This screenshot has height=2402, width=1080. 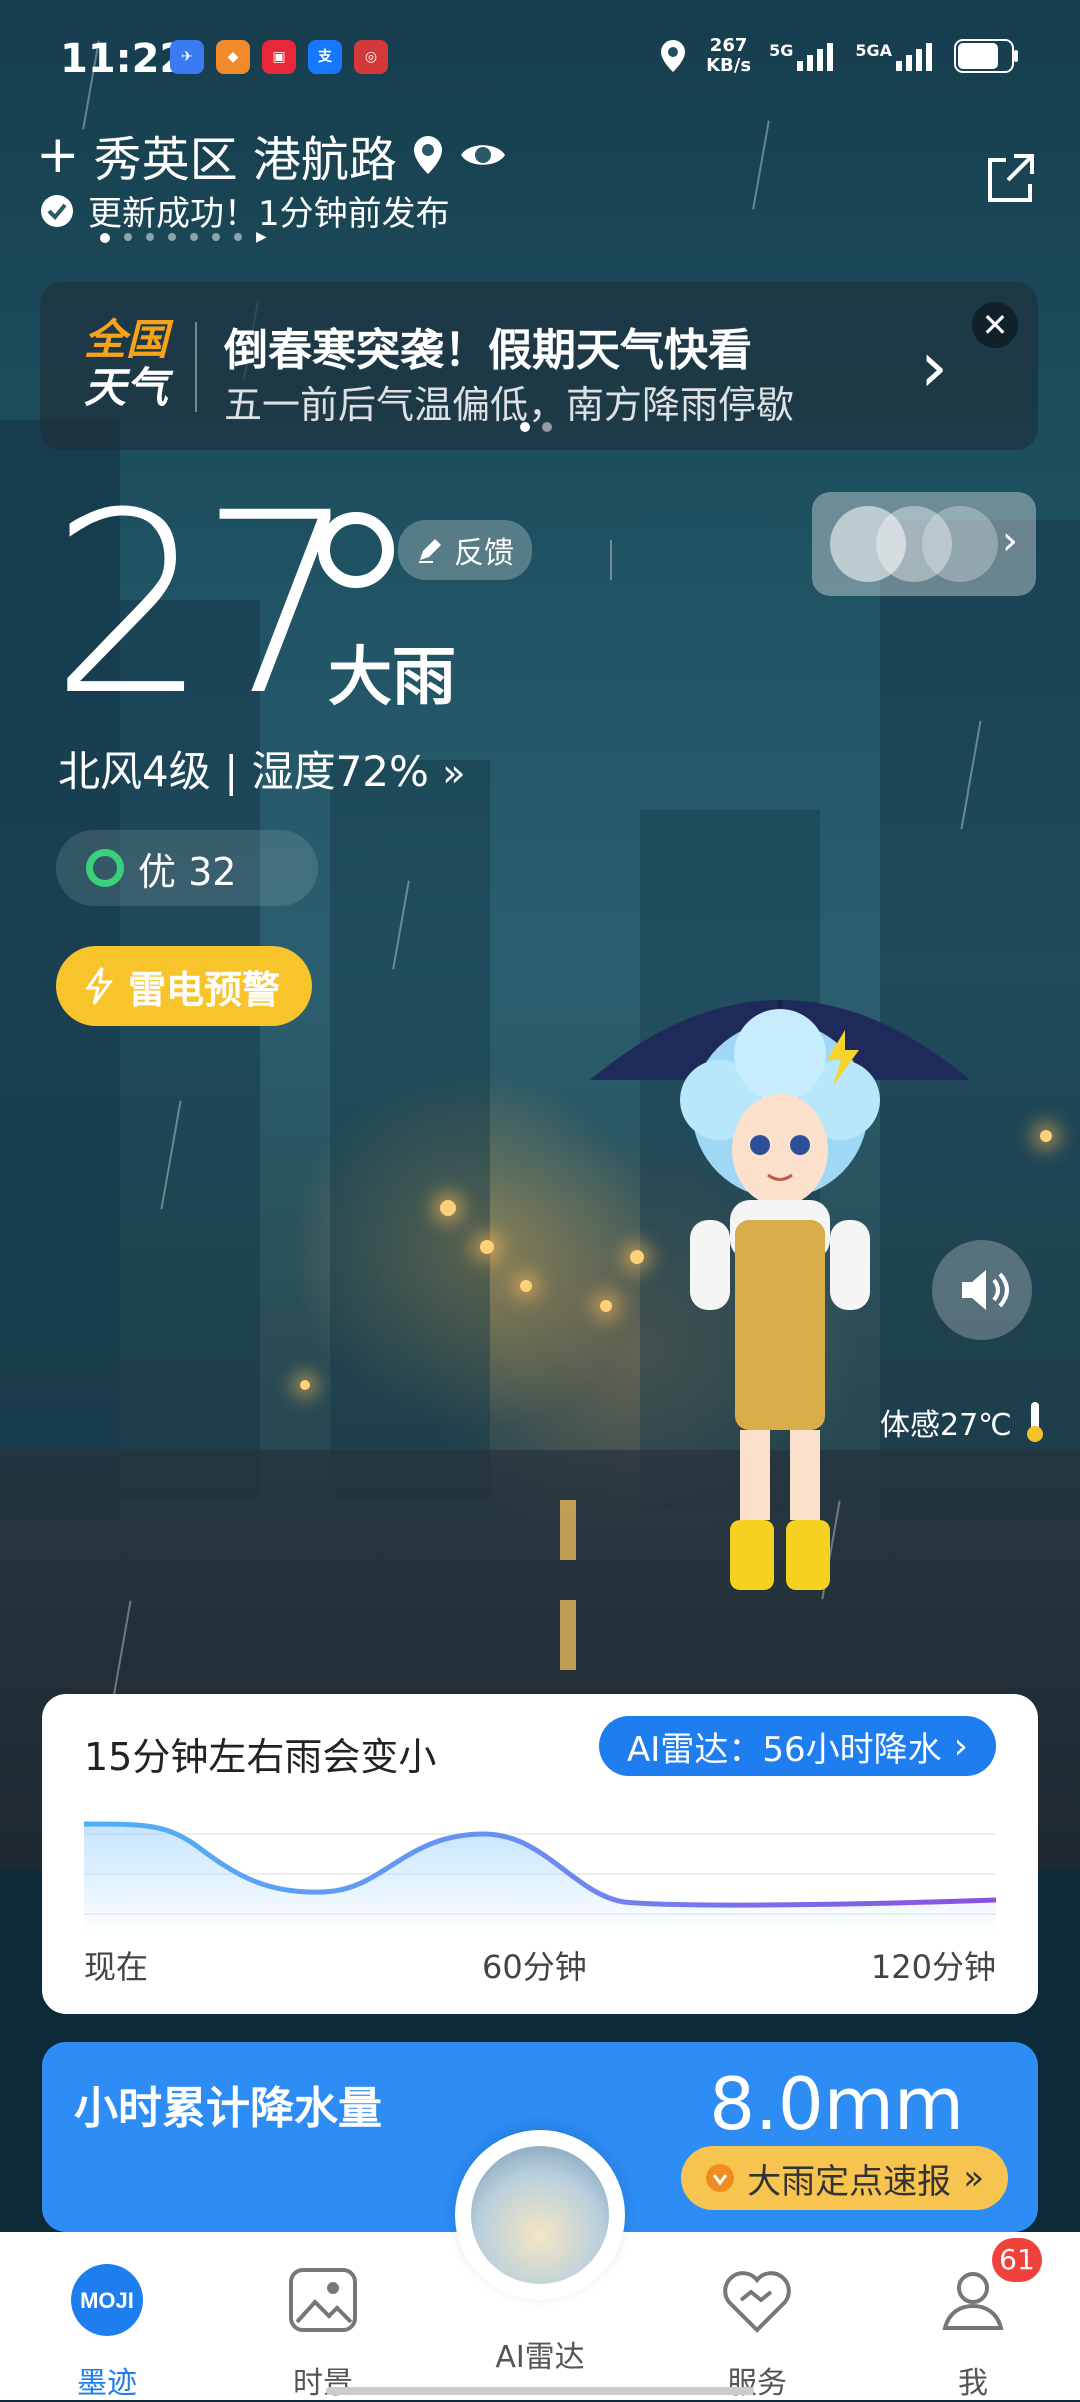 What do you see at coordinates (509, 405) in the screenshot?
I see `banner-subtitle: 五一前后气温偏低，南方降雨停歇` at bounding box center [509, 405].